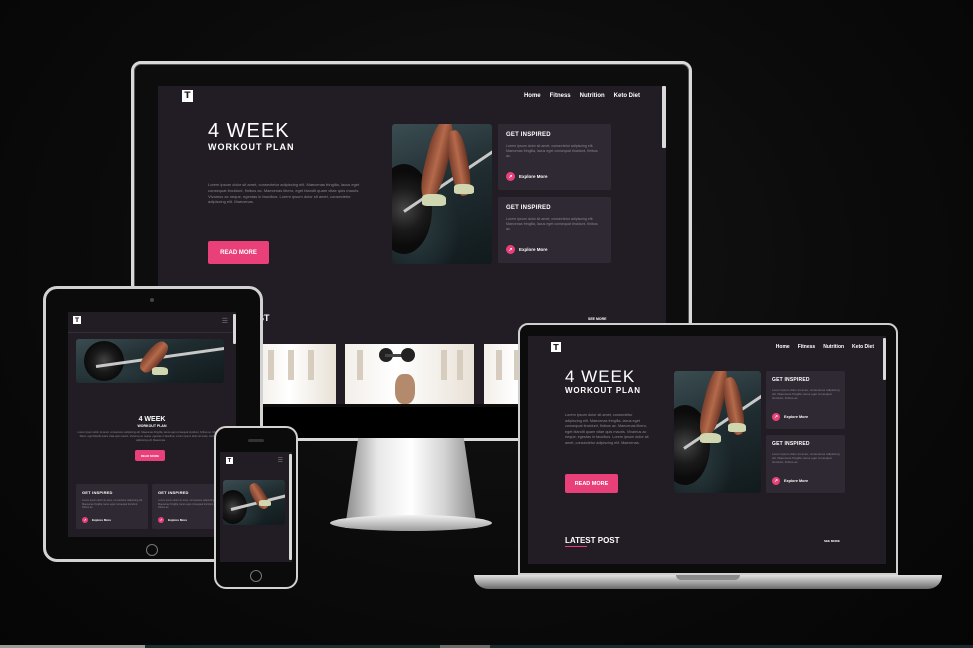 The image size is (973, 648). I want to click on latest-post-title: LATEST POST, so click(592, 540).